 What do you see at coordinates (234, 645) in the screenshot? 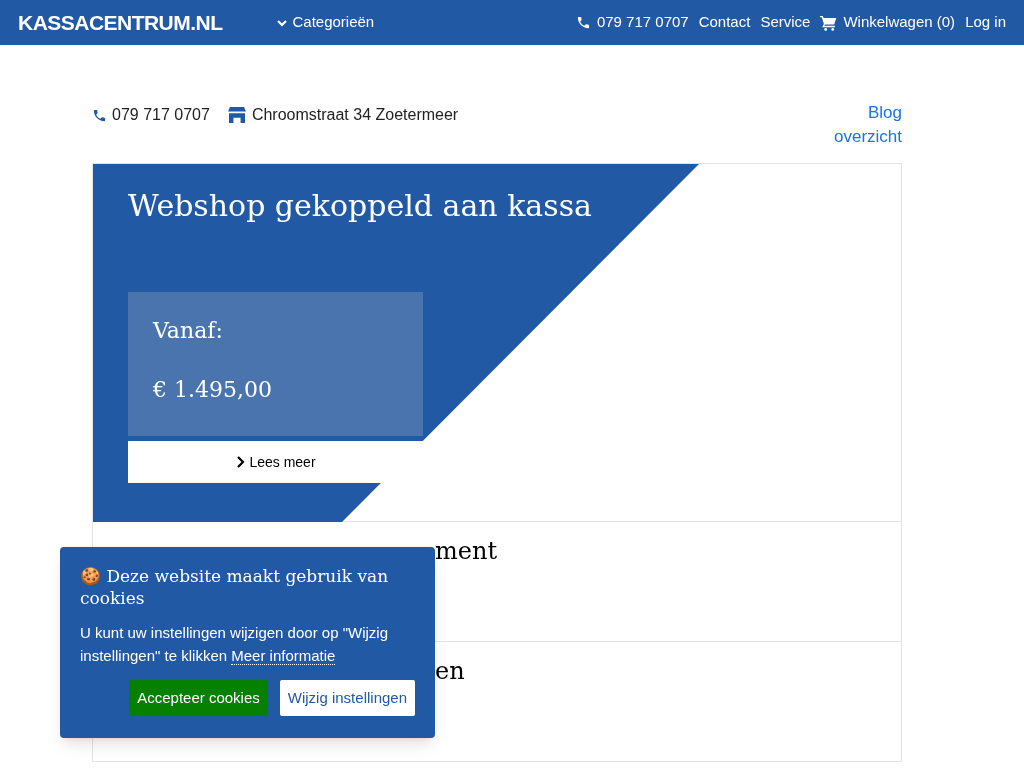
I see `cookie-text: U kunt uw instellingen wijzigen door op "Wijzig instellingen" te klikken Meer informatie` at bounding box center [234, 645].